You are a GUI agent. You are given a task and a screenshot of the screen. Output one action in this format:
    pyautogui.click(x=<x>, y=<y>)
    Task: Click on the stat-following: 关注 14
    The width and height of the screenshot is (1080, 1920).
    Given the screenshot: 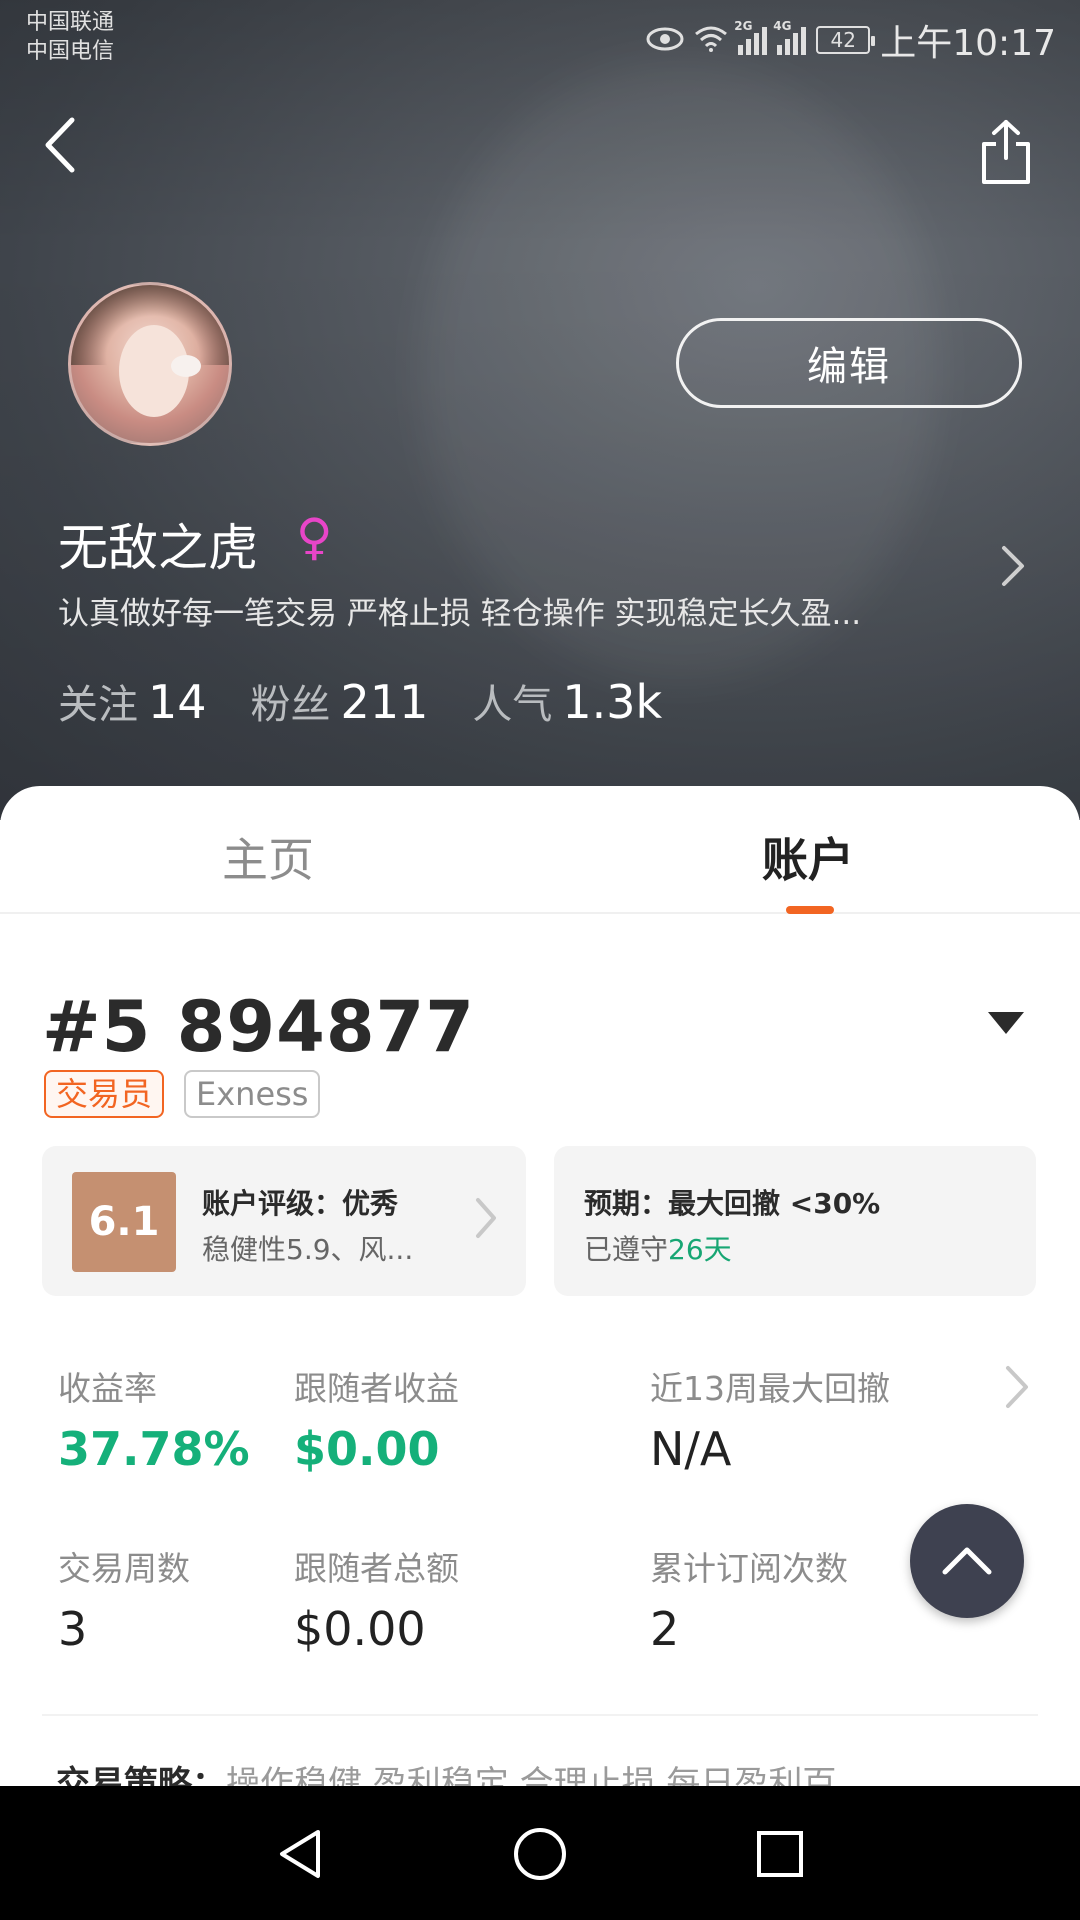 What is the action you would take?
    pyautogui.click(x=132, y=701)
    